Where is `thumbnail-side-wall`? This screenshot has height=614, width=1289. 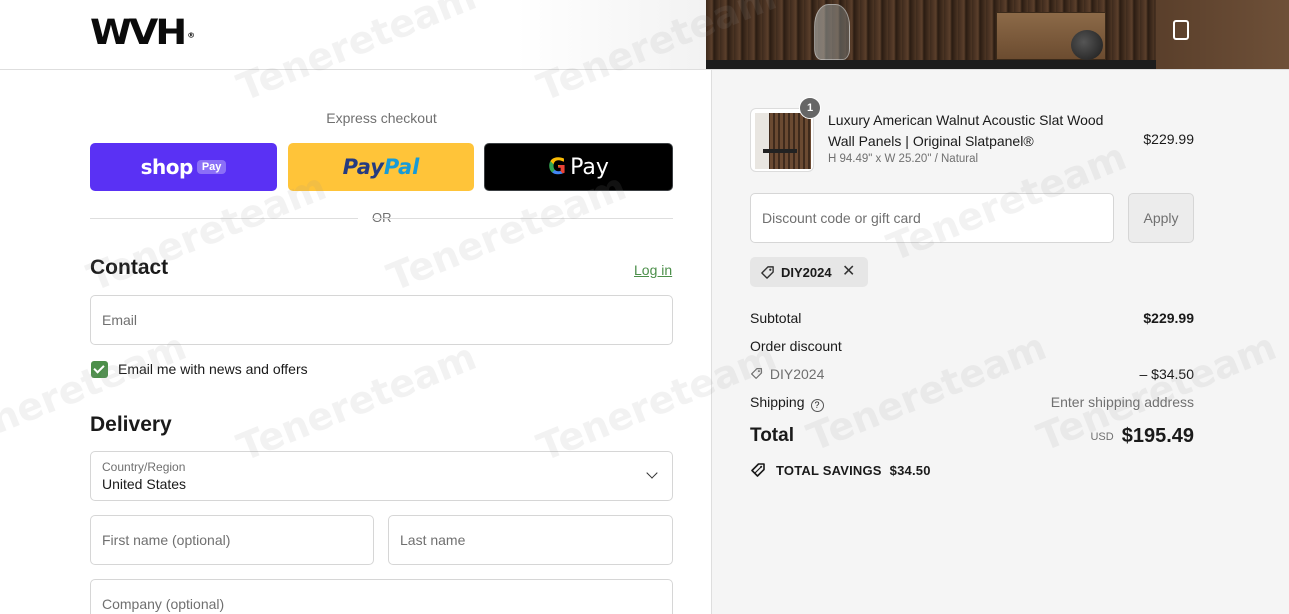
thumbnail-side-wall is located at coordinates (762, 141).